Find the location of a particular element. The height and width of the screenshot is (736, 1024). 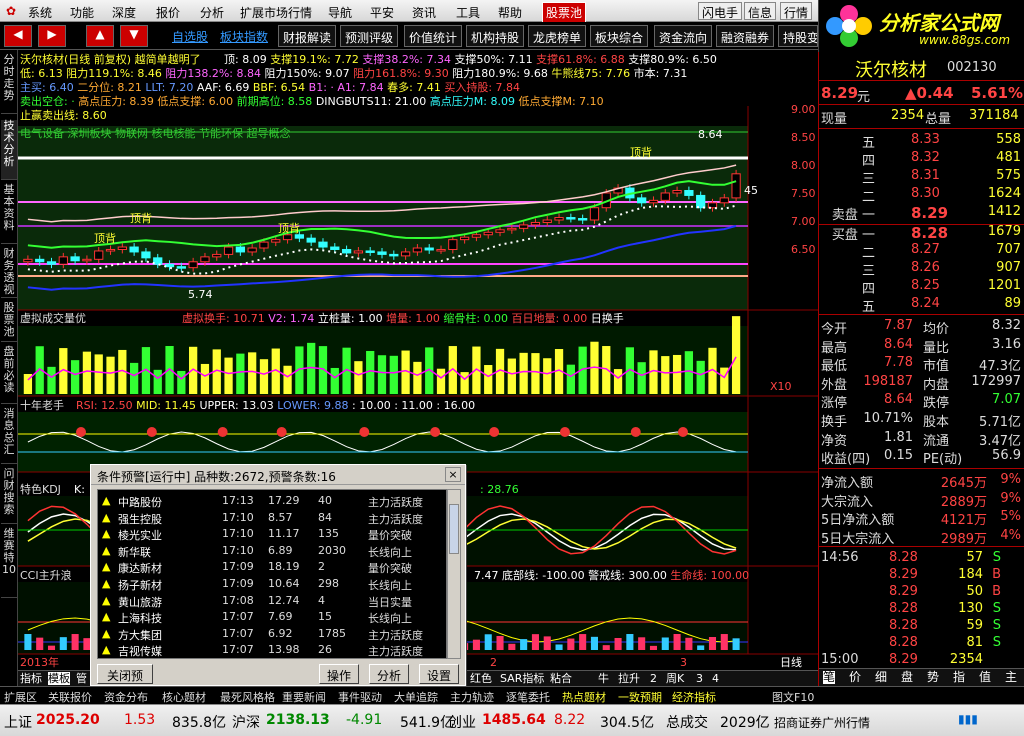

btab-bigorder: 大单追踪 is located at coordinates (416, 697).